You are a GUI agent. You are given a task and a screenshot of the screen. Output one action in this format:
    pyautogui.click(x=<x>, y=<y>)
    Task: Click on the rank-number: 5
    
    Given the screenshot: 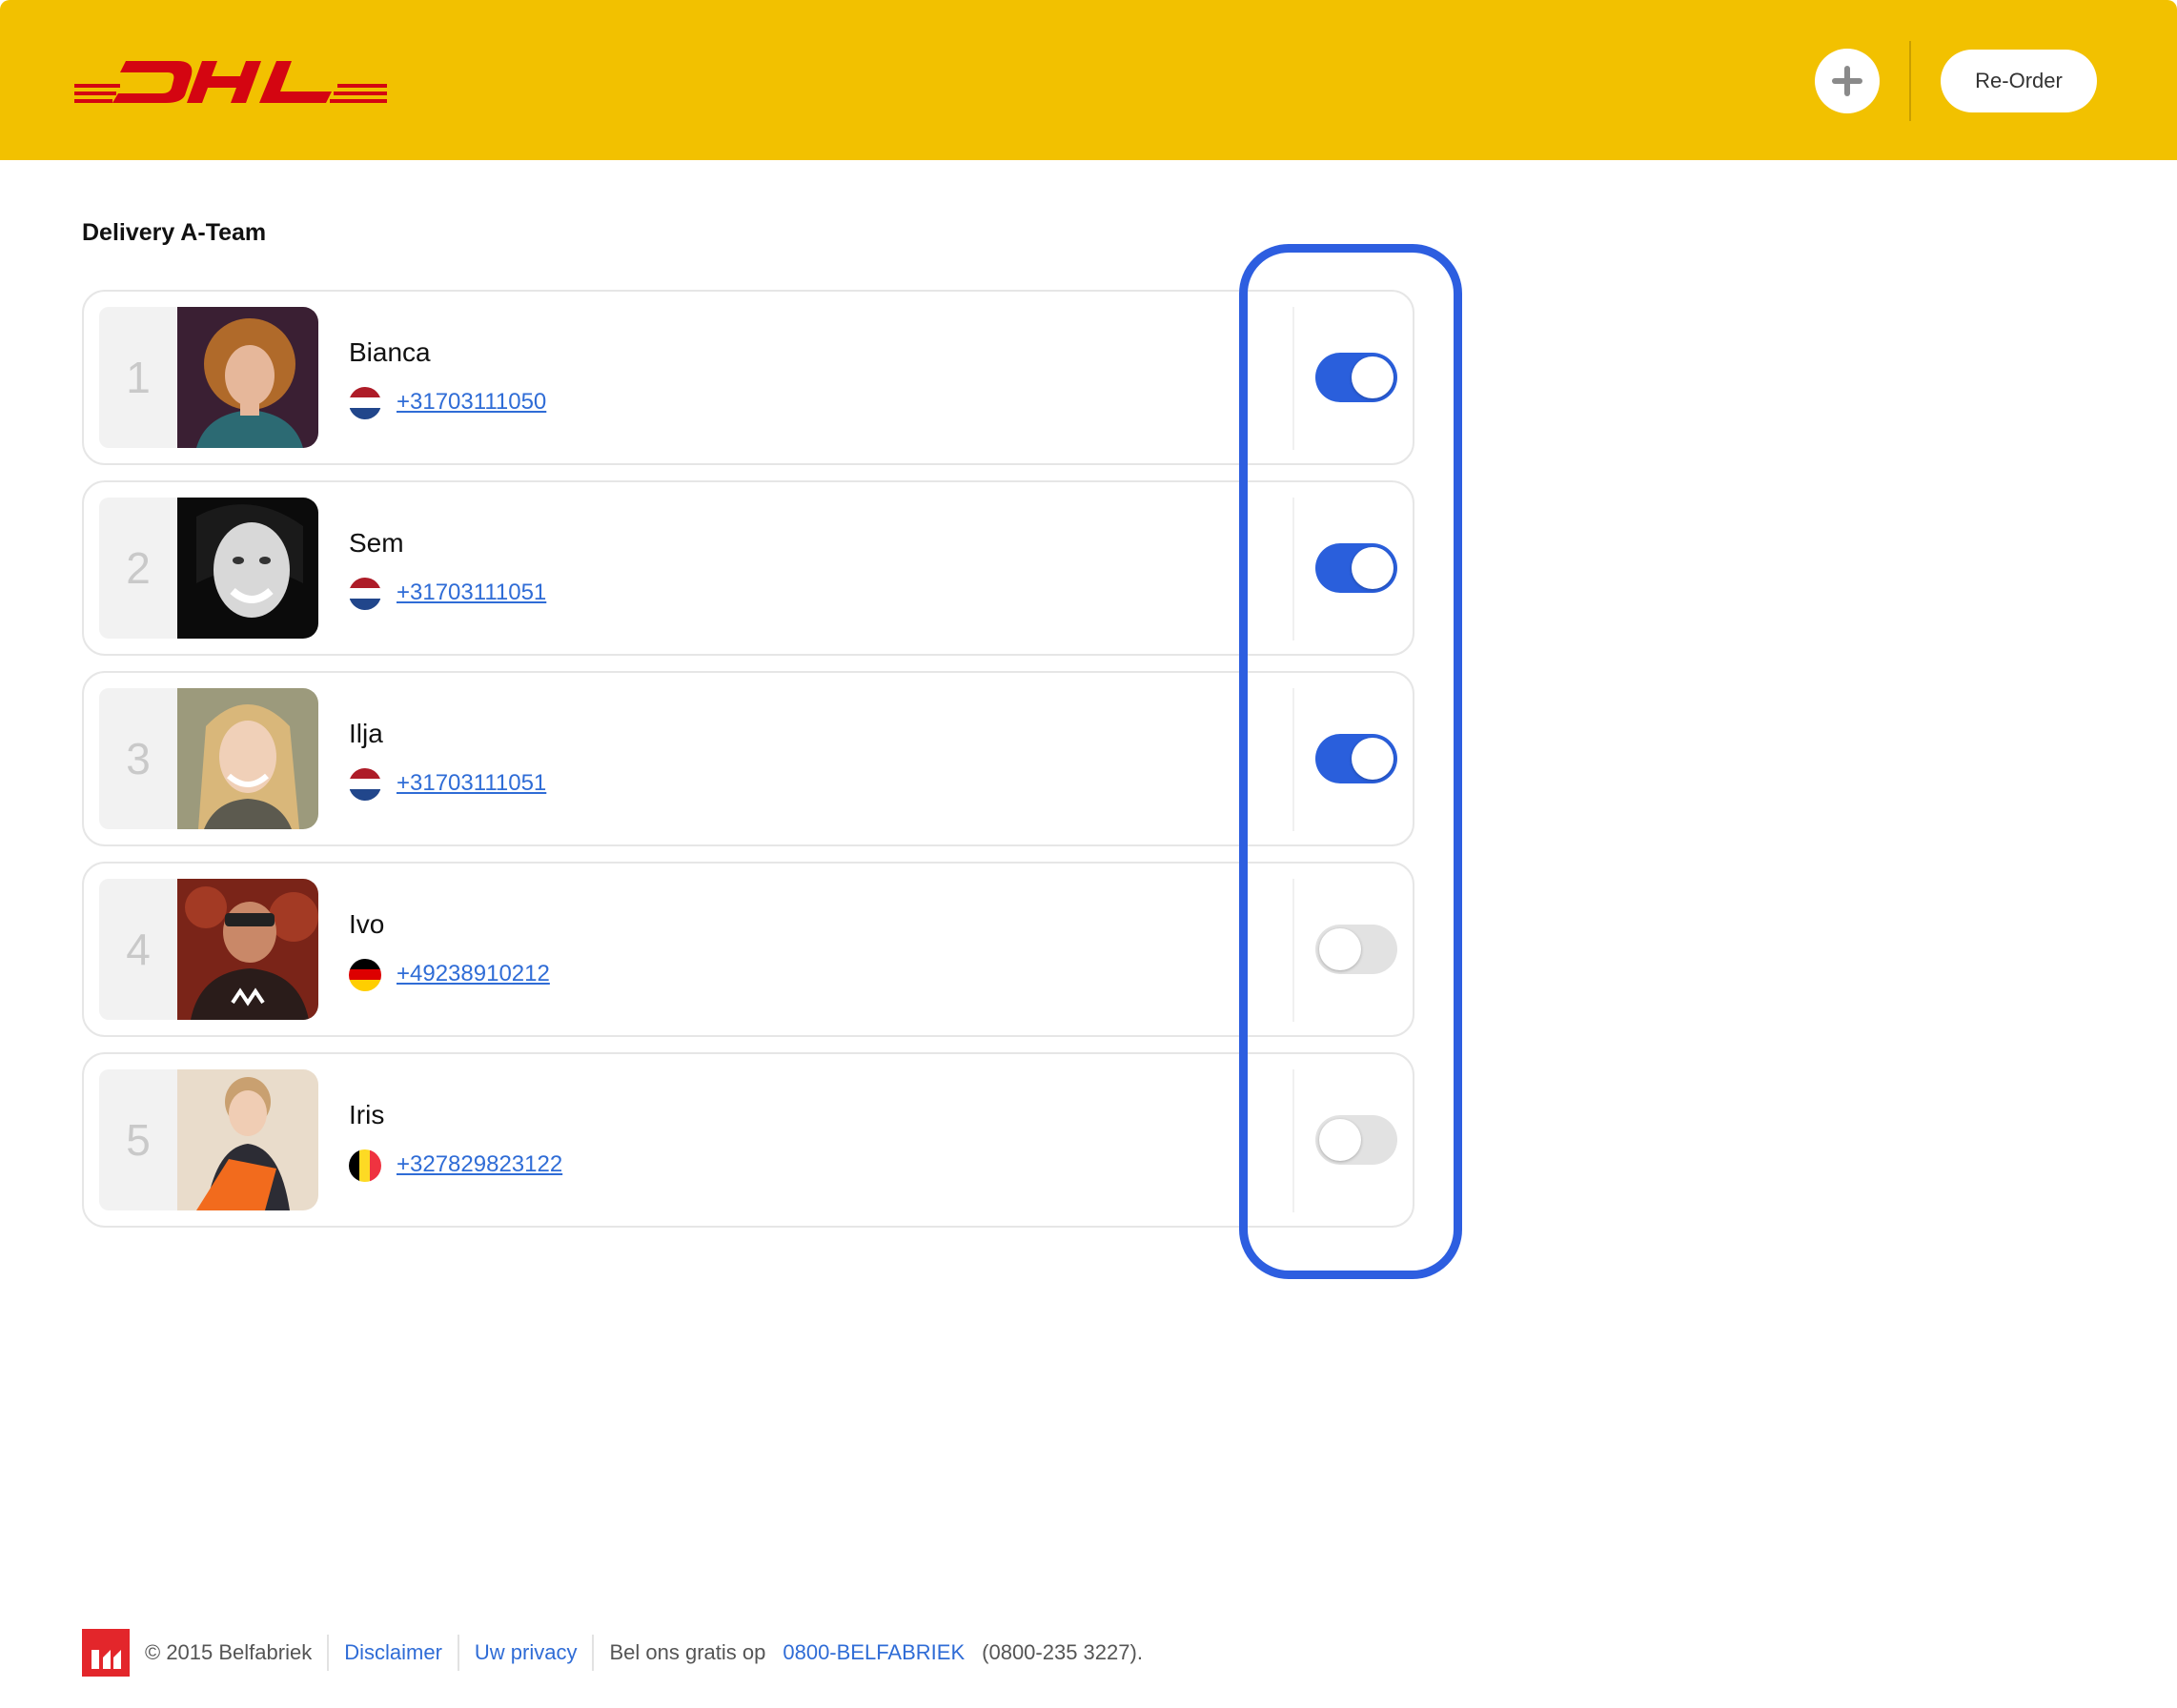 What is the action you would take?
    pyautogui.click(x=138, y=1139)
    